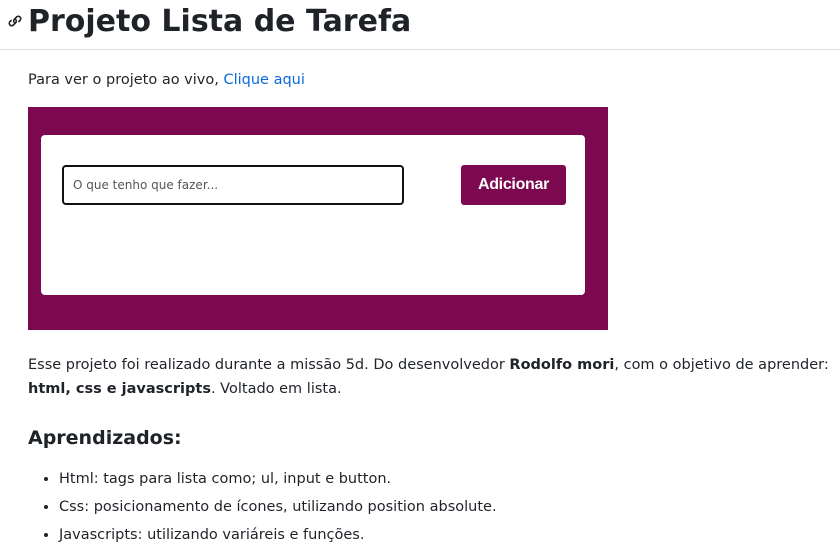  I want to click on intro-paragraph: Para ver o projeto ao vivo, Clique aqui, so click(166, 80).